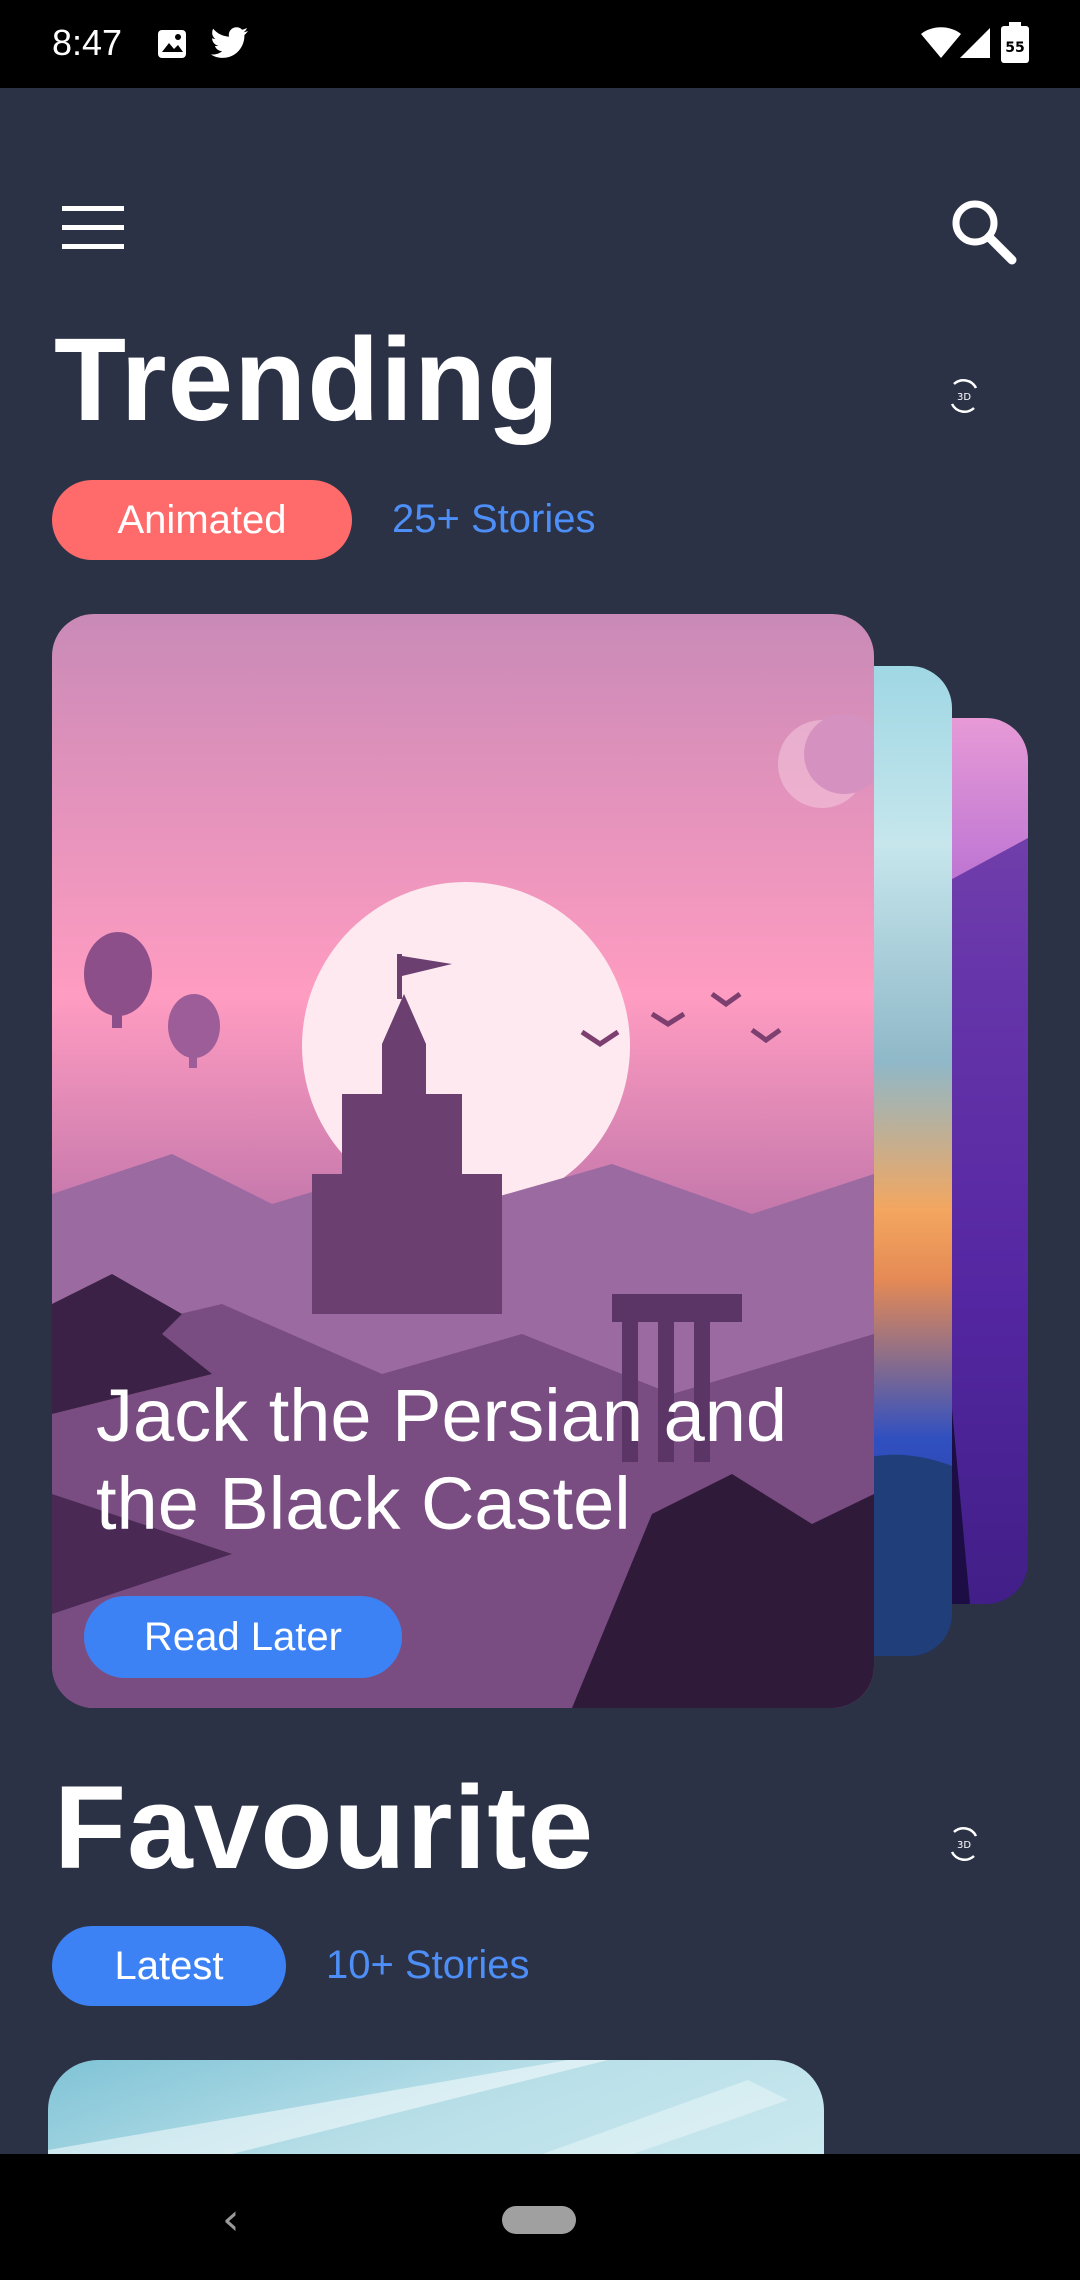  Describe the element at coordinates (1014, 48) in the screenshot. I see `battery-level: 55` at that location.